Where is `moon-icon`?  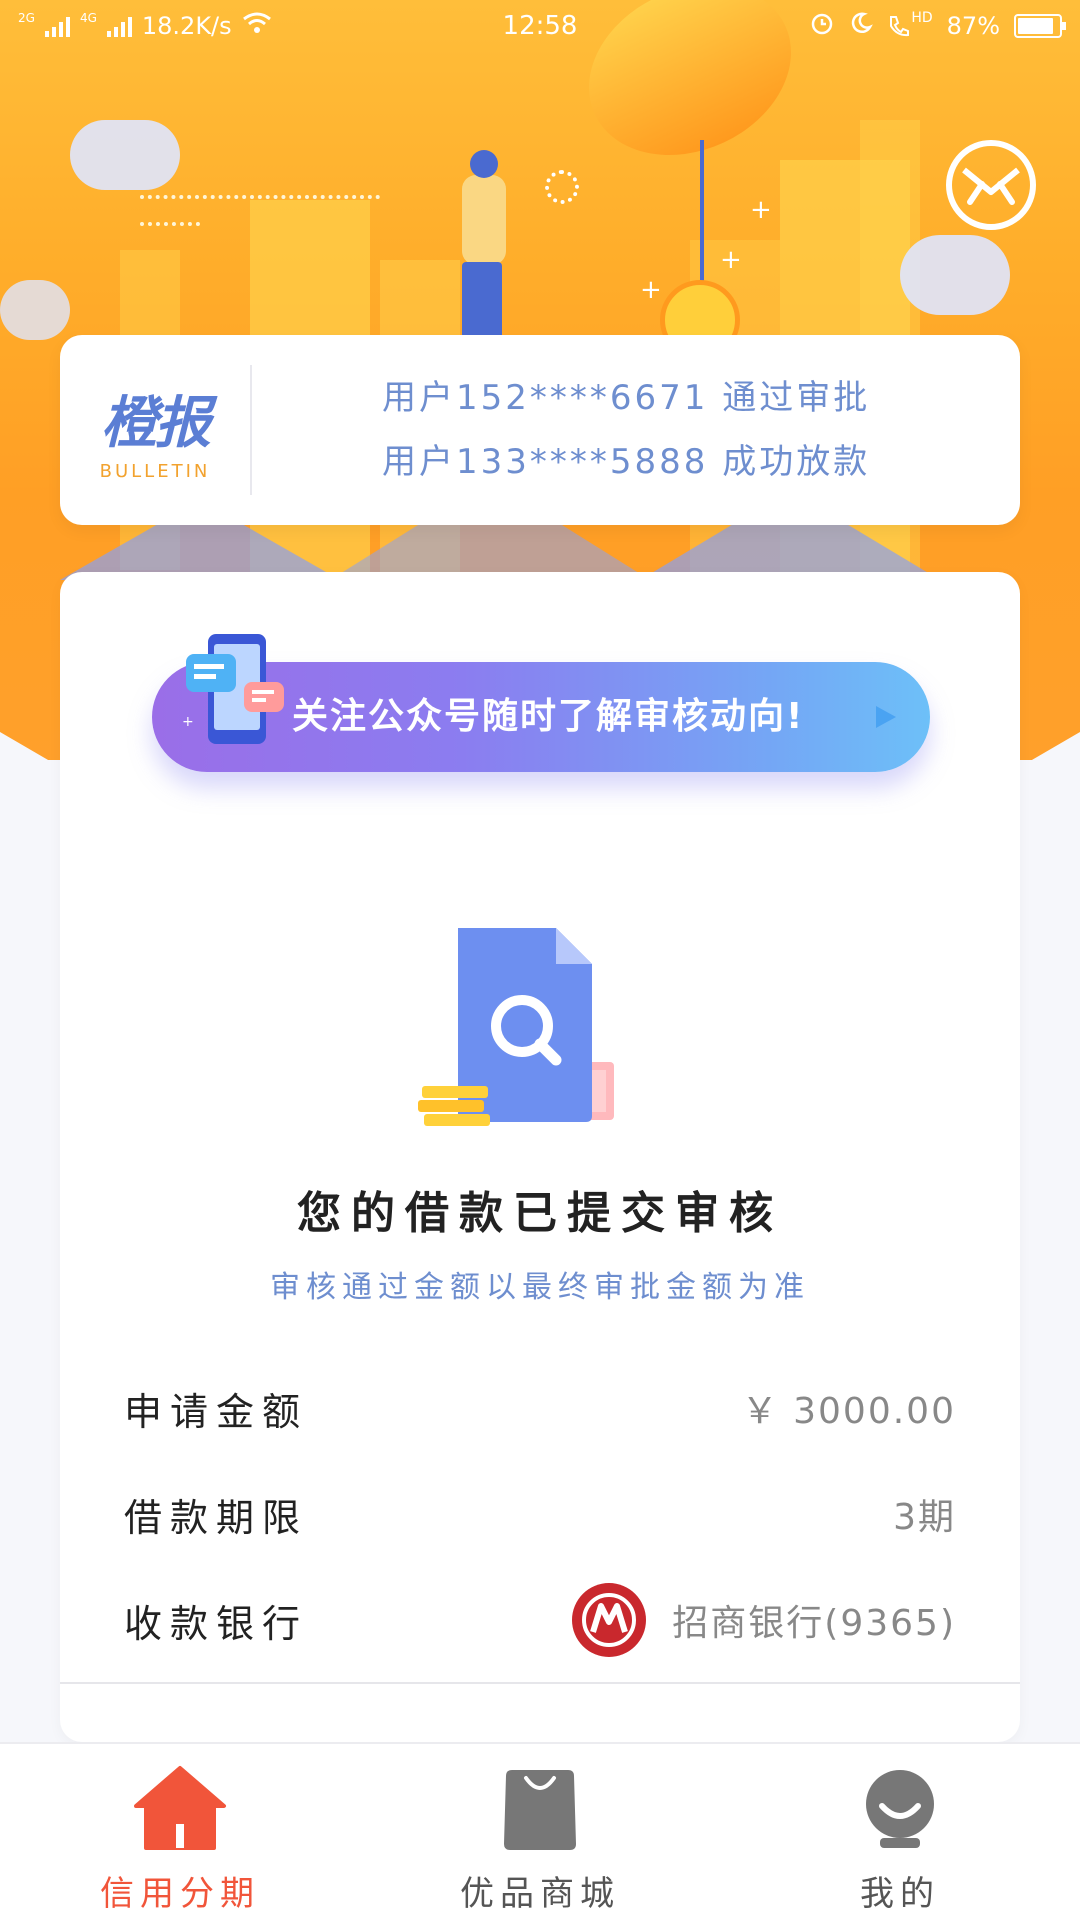 moon-icon is located at coordinates (861, 26).